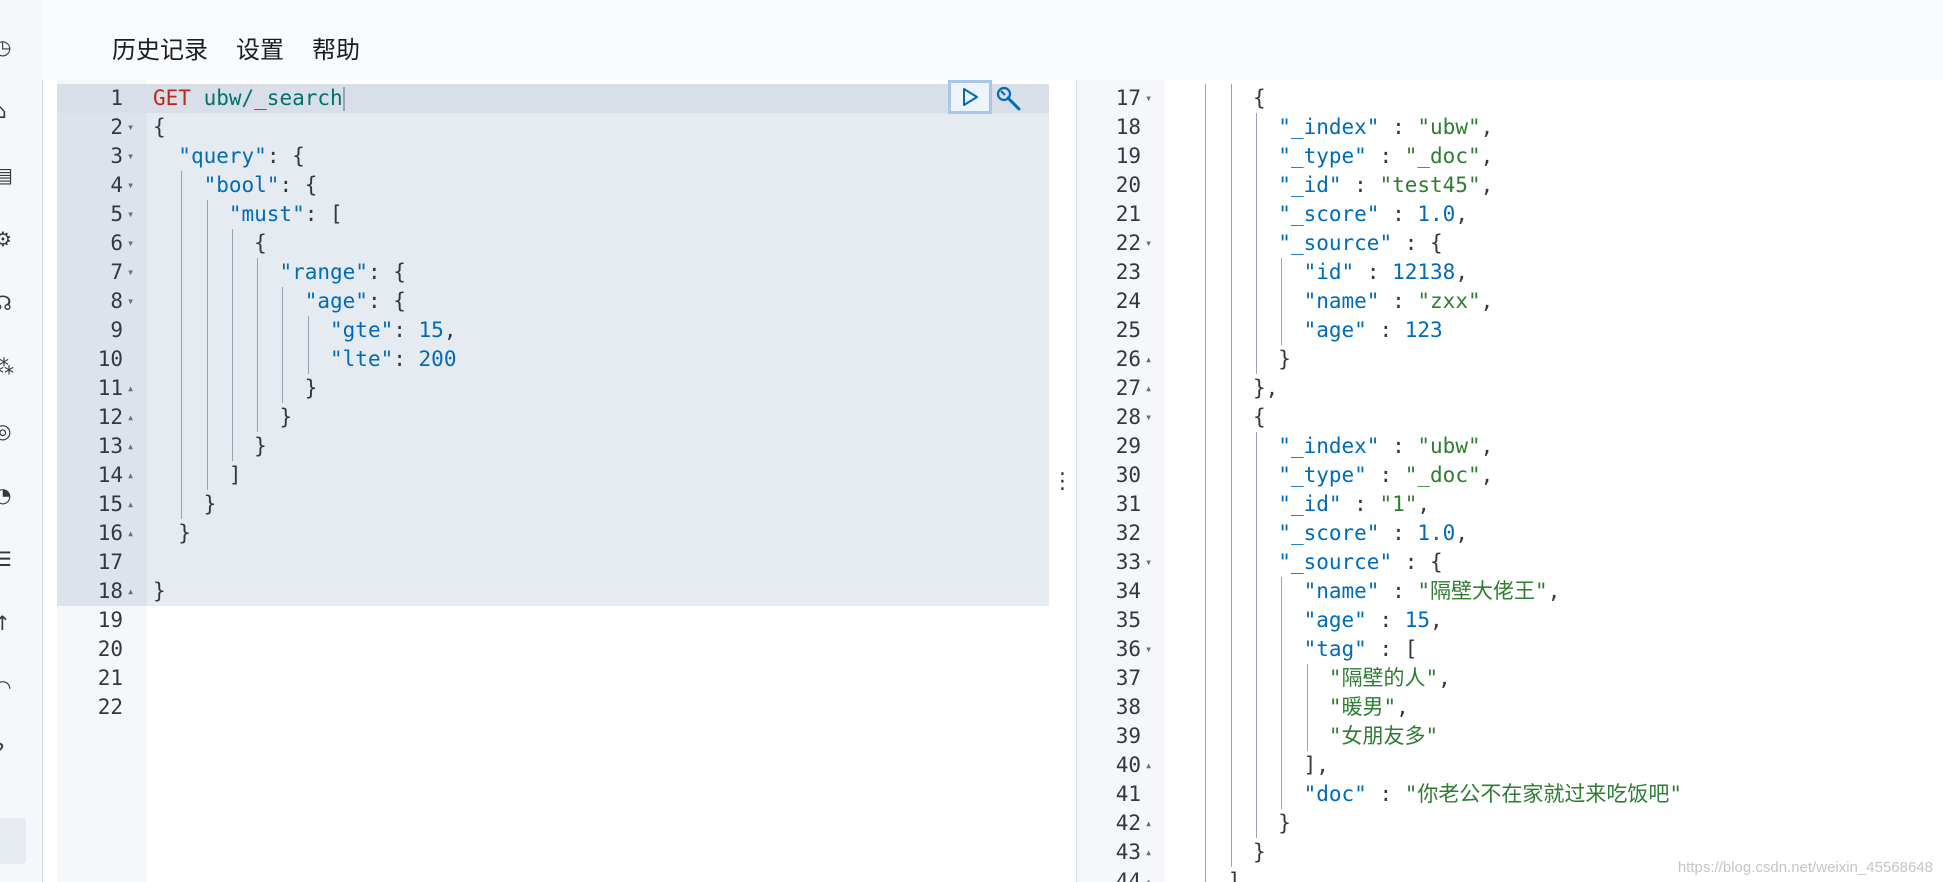 The image size is (1943, 882). I want to click on table-icon: ▤, so click(9, 175).